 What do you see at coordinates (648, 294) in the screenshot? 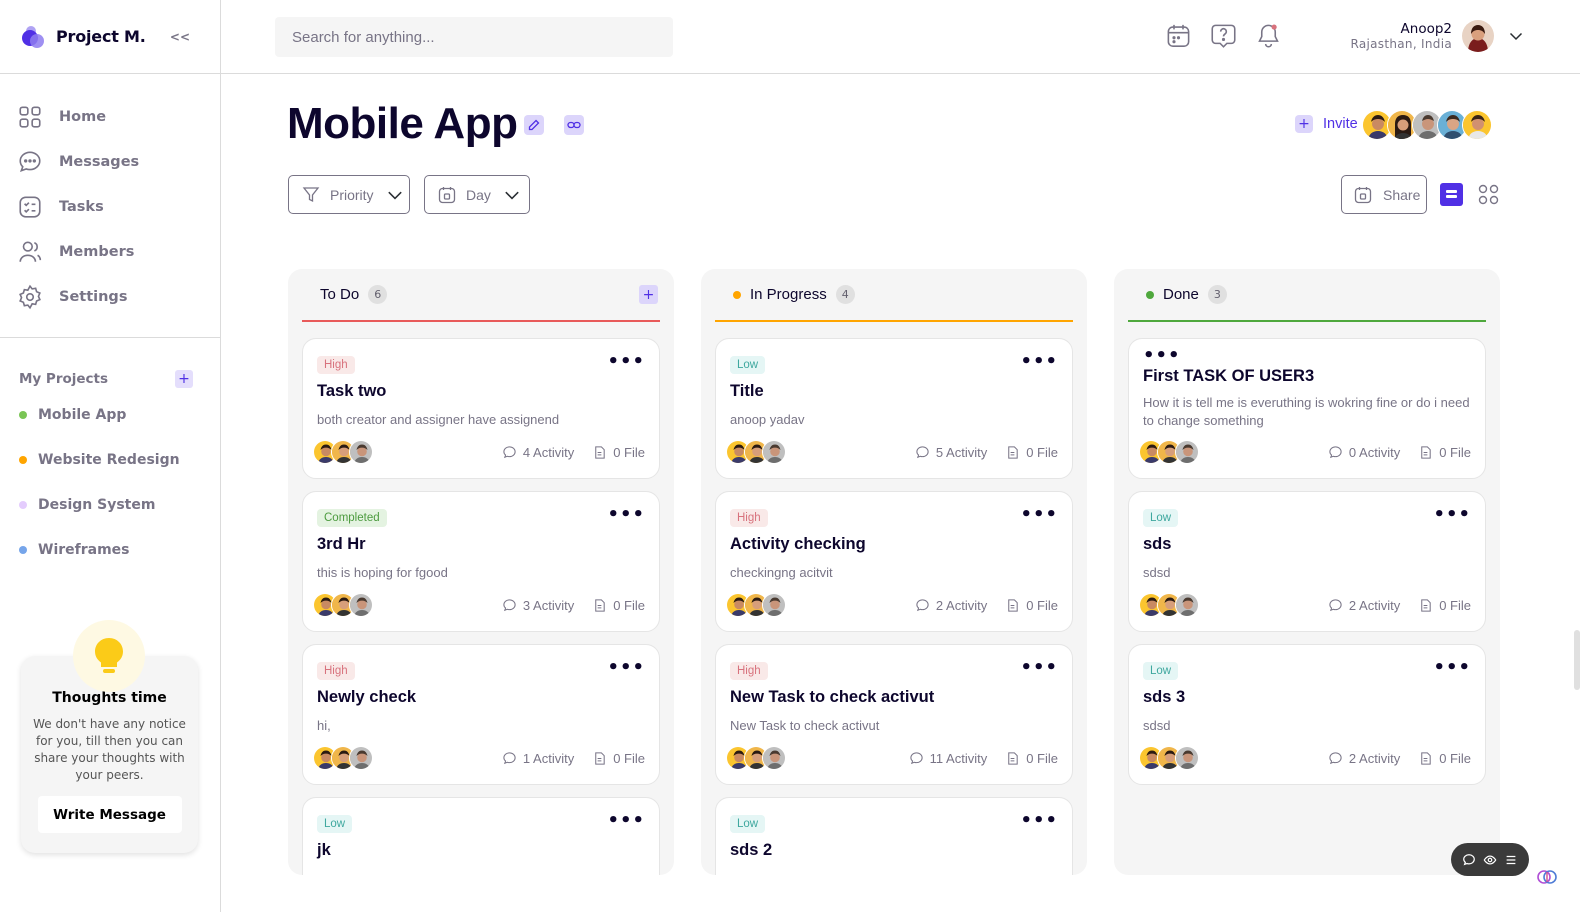
I see `add-task-button: +` at bounding box center [648, 294].